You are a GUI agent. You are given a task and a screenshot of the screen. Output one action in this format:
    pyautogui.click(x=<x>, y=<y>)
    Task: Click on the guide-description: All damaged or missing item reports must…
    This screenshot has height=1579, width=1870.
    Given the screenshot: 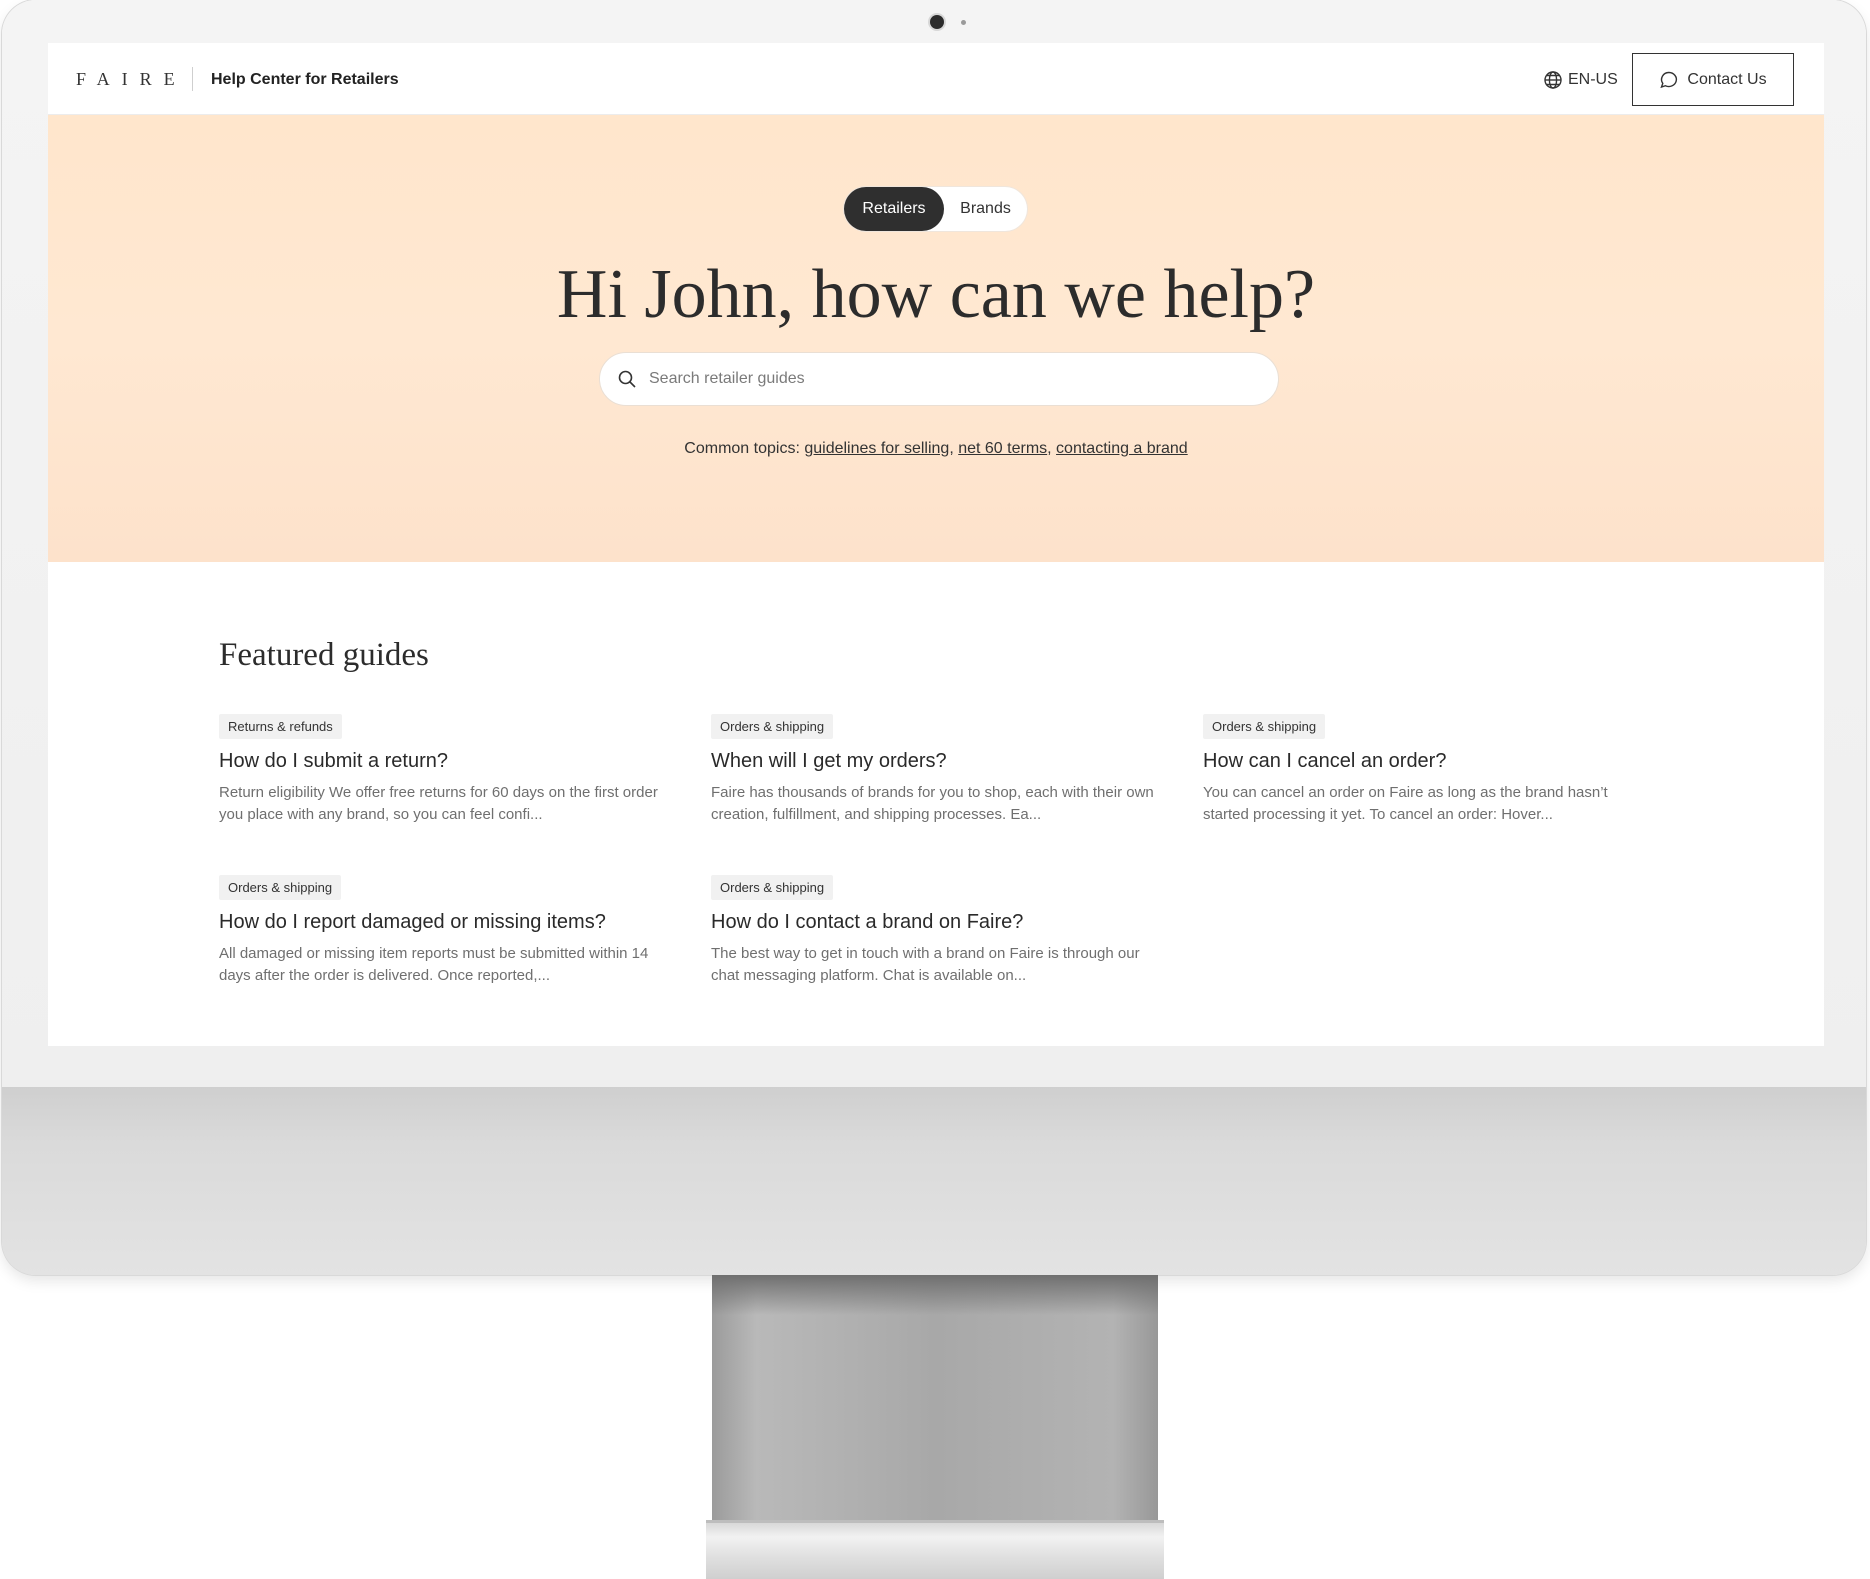 What is the action you would take?
    pyautogui.click(x=434, y=964)
    